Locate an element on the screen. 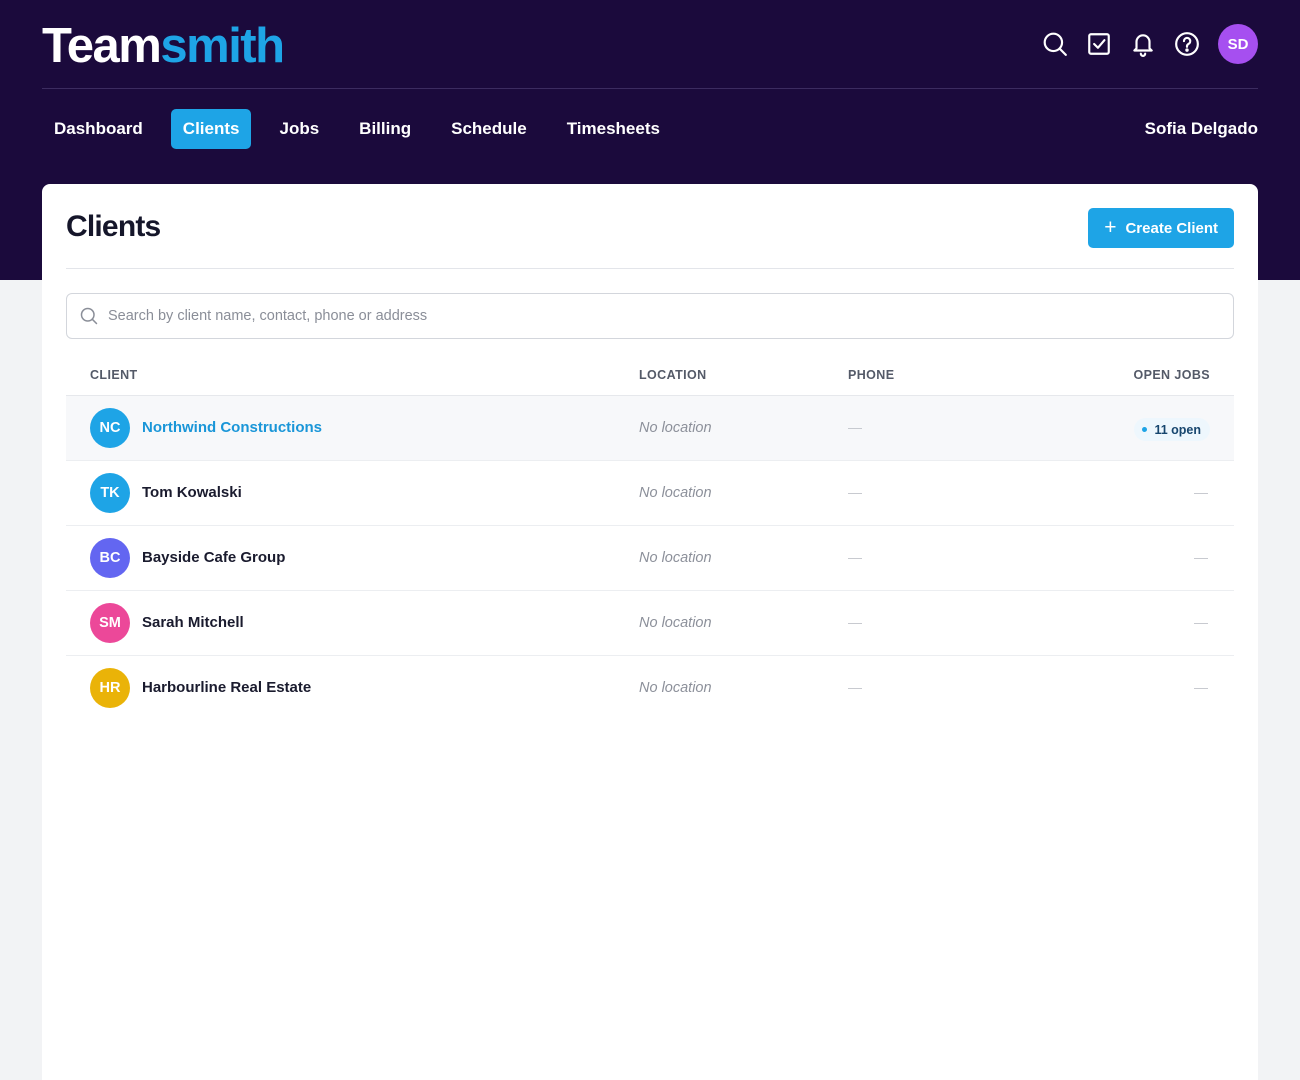  table-row: TK Tom Kowalski No location — — is located at coordinates (650, 493).